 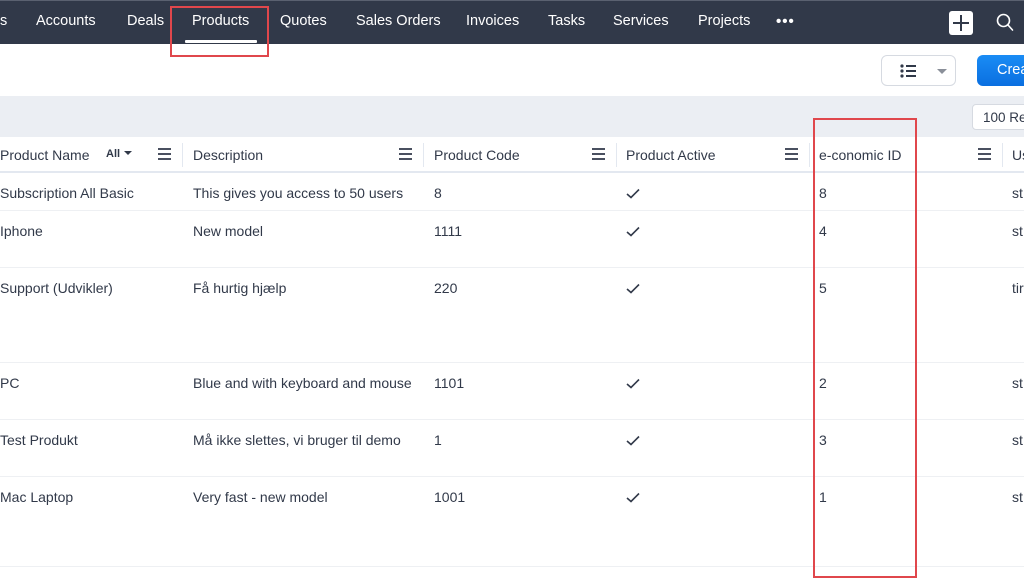 What do you see at coordinates (823, 497) in the screenshot?
I see `cell-economic-id: 1` at bounding box center [823, 497].